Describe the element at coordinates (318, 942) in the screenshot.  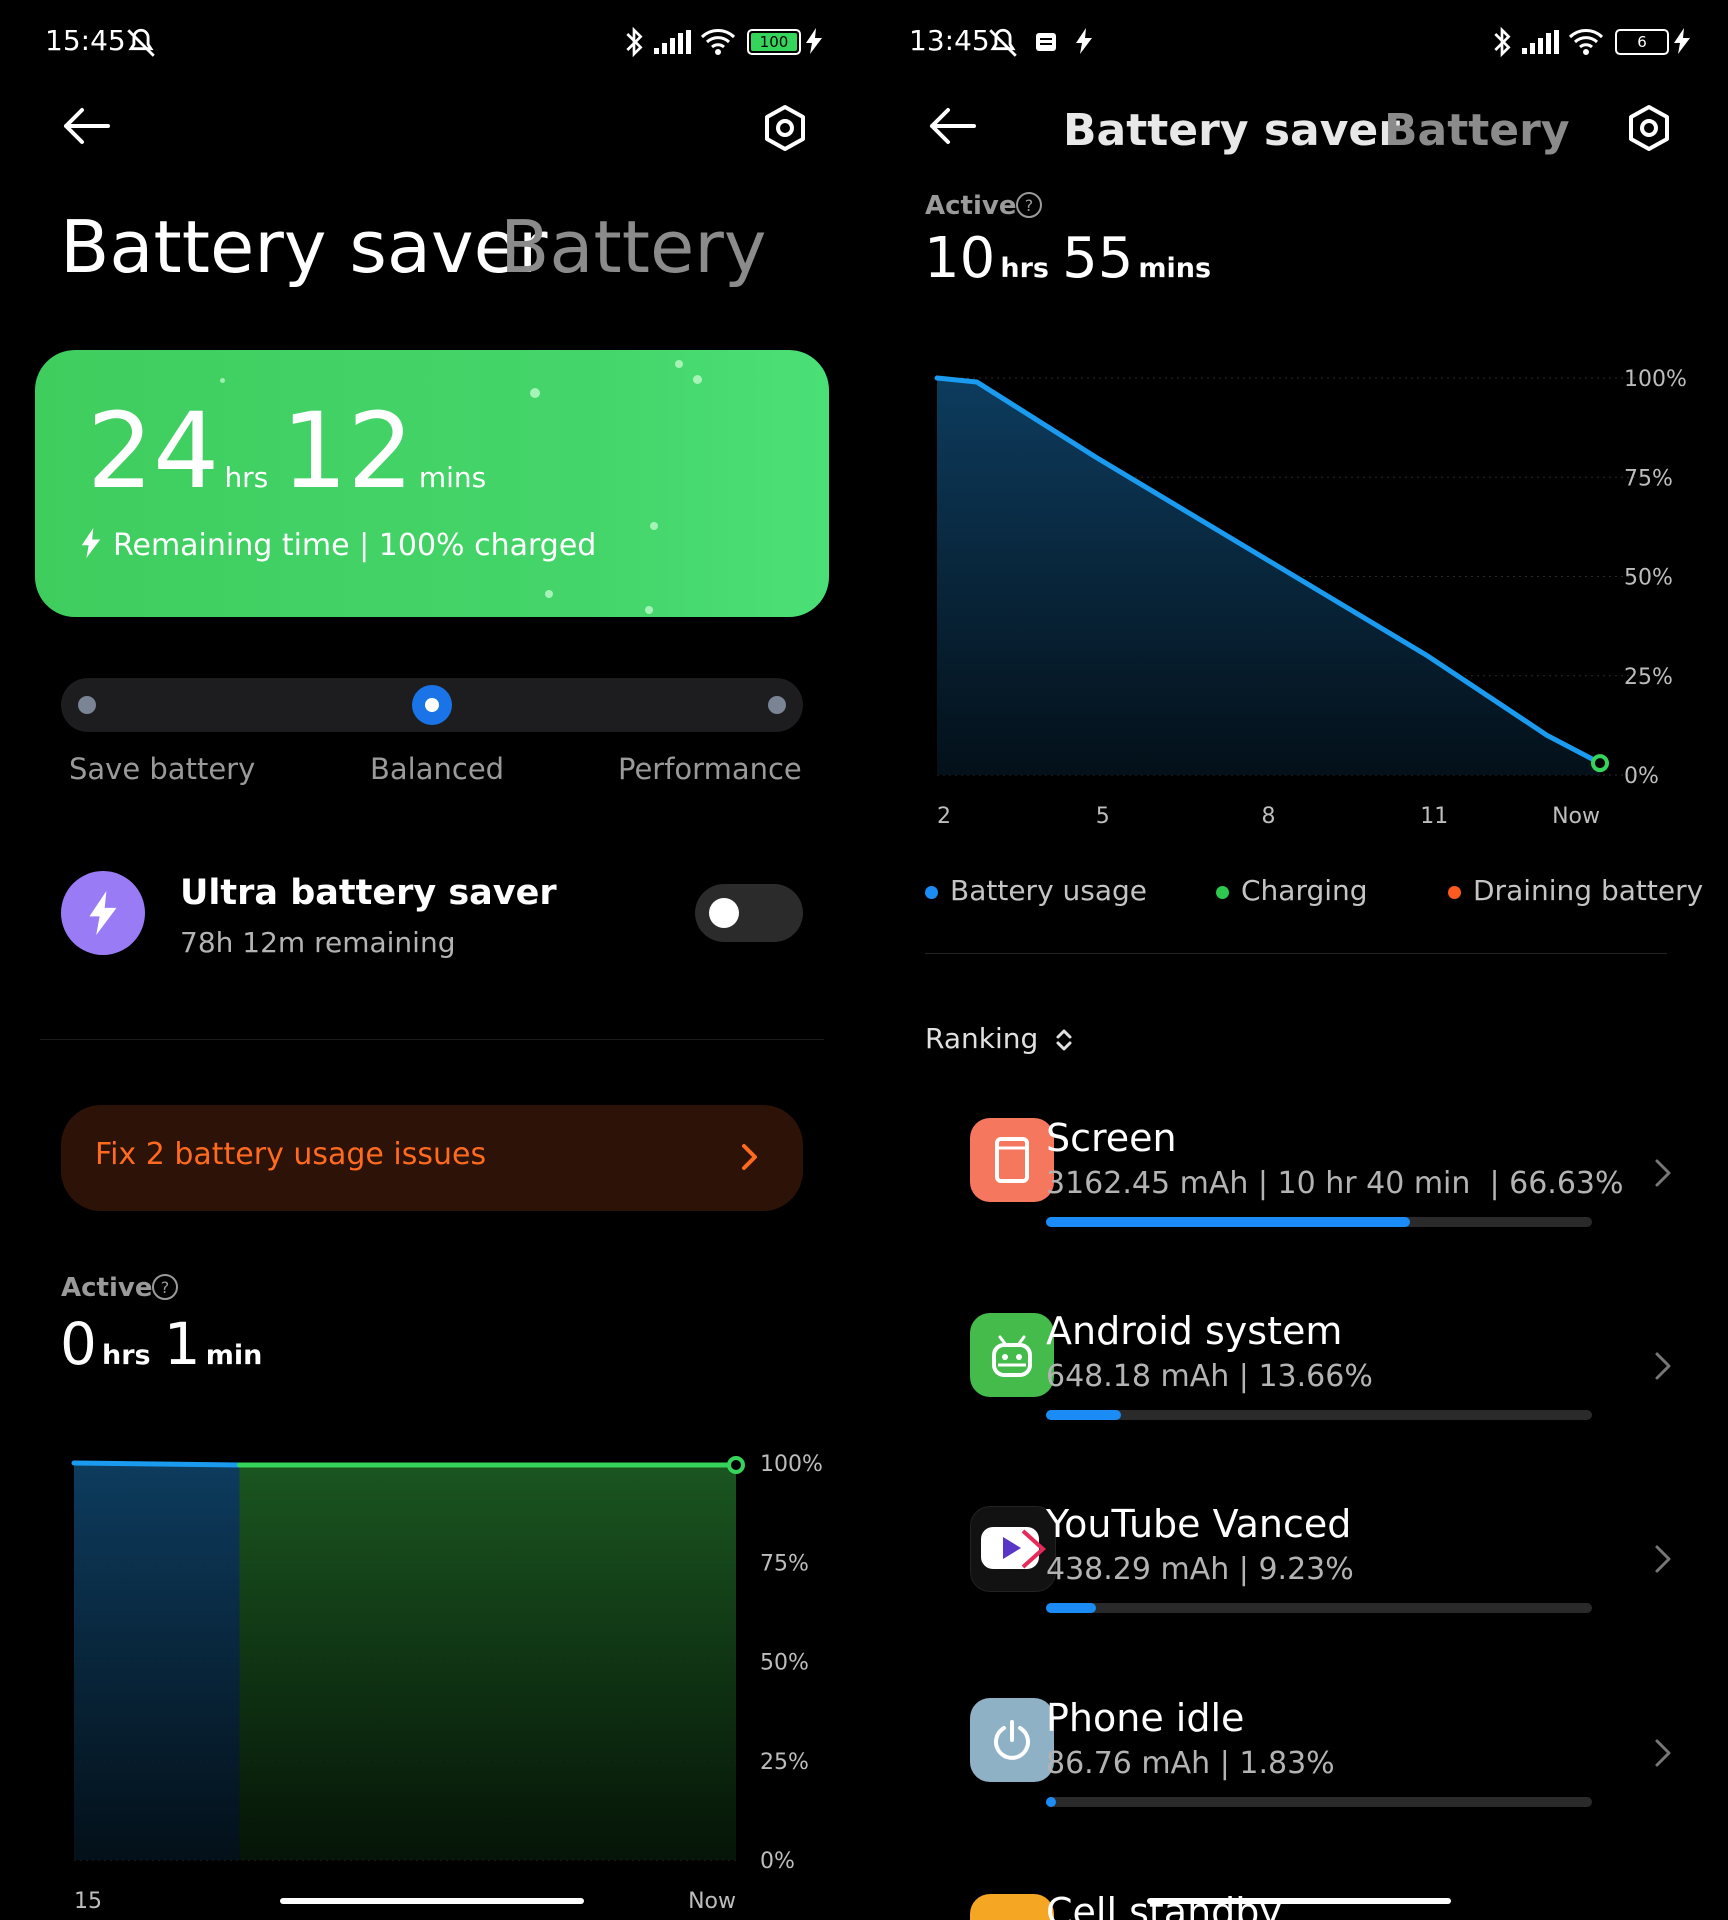
I see `ultra-saver-subtitle: 78h 12m remaining` at that location.